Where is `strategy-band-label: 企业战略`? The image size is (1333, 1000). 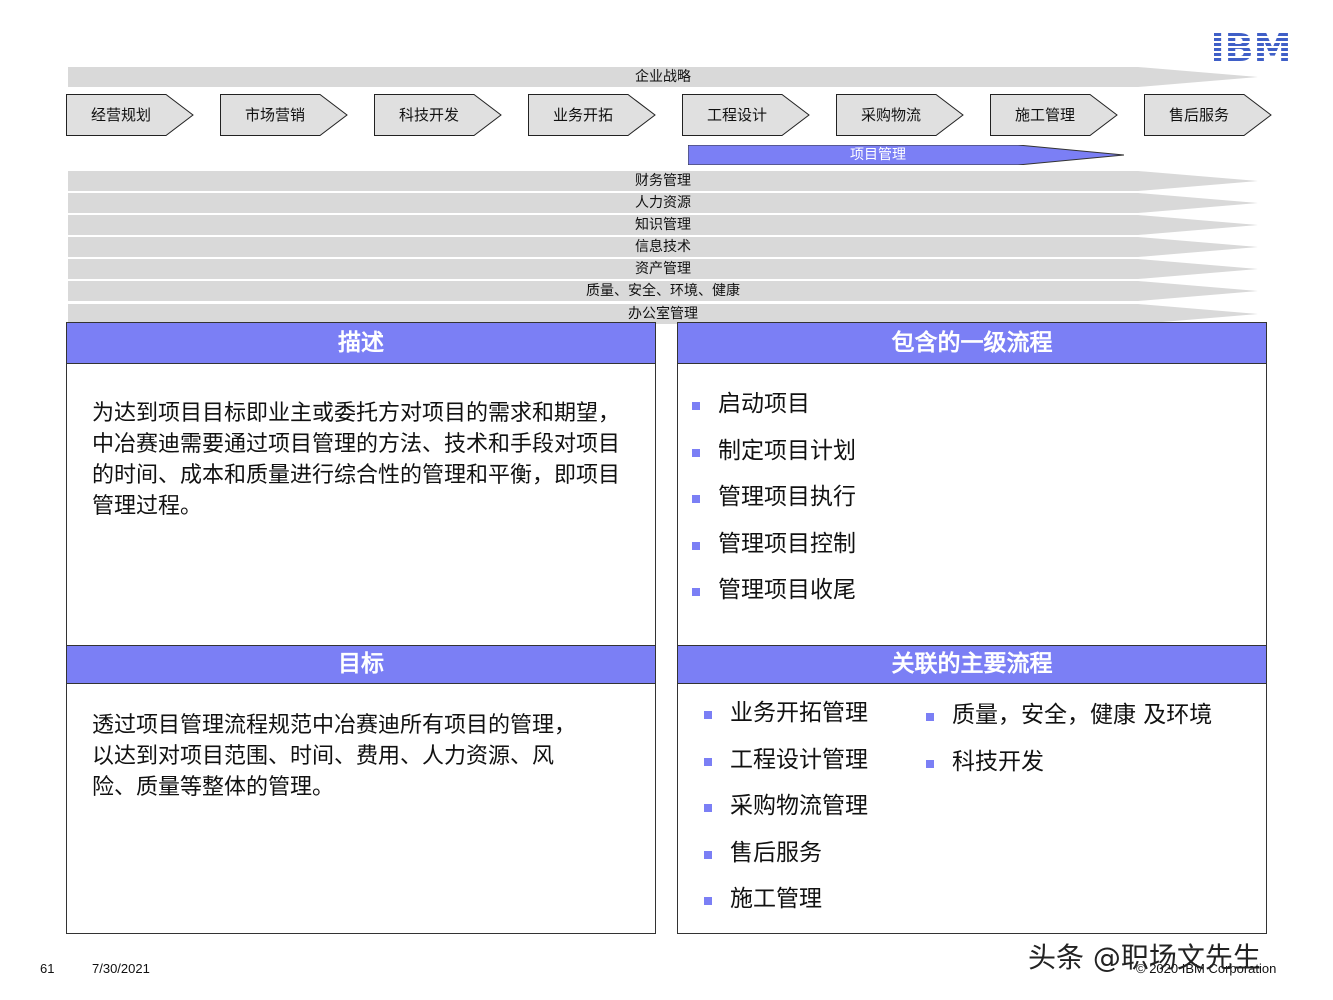 strategy-band-label: 企业战略 is located at coordinates (663, 77).